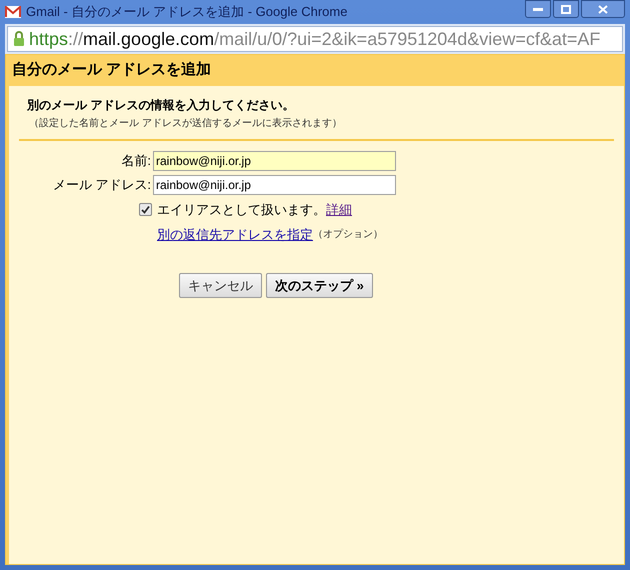 The image size is (630, 570). I want to click on field-label: 名前:, so click(136, 161).